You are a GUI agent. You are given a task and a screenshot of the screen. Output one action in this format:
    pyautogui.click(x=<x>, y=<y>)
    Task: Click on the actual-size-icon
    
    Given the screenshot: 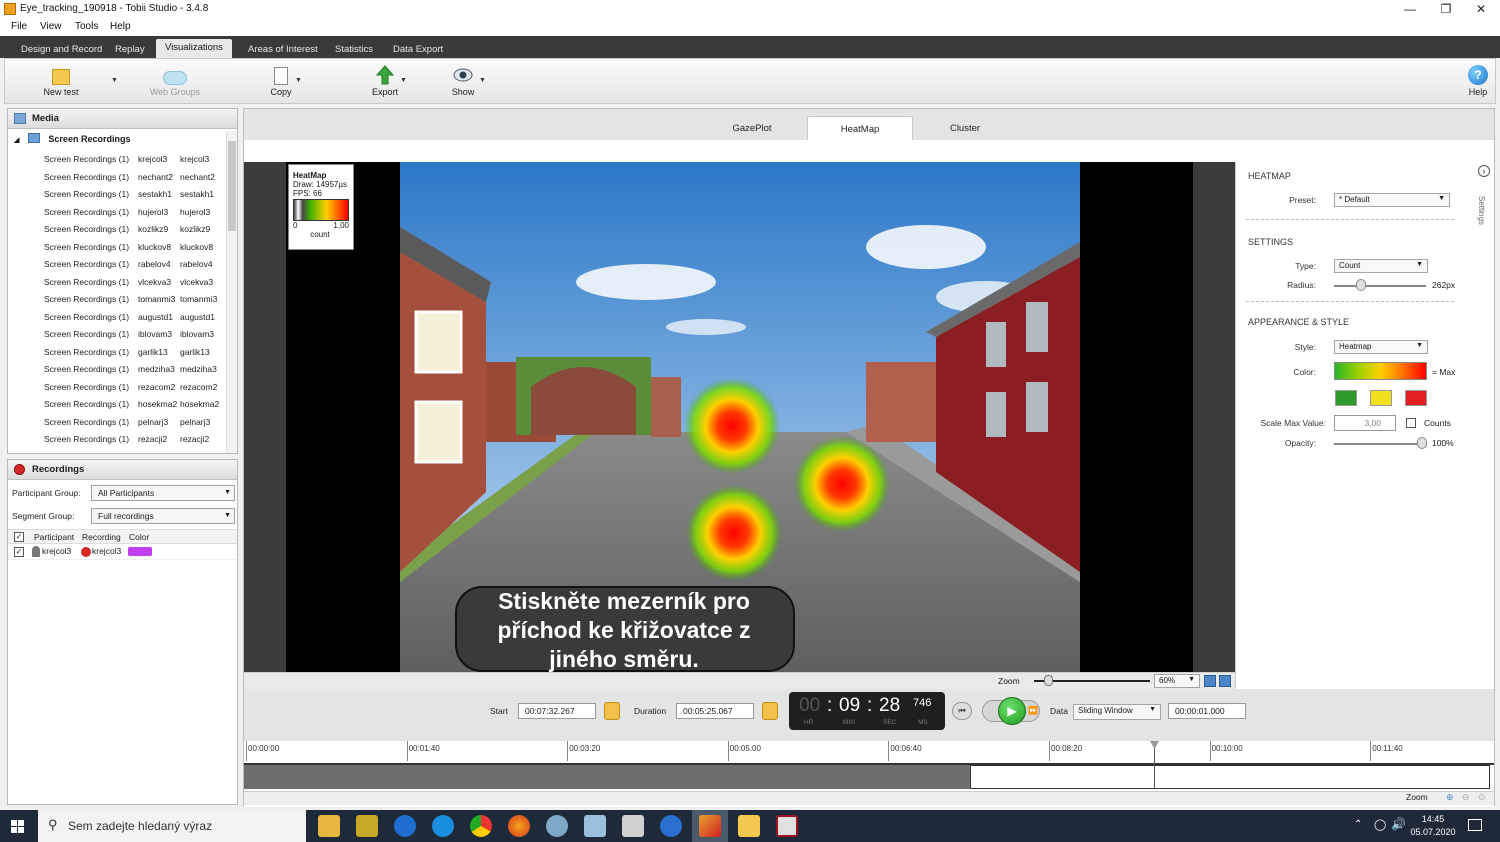 What is the action you would take?
    pyautogui.click(x=1225, y=681)
    